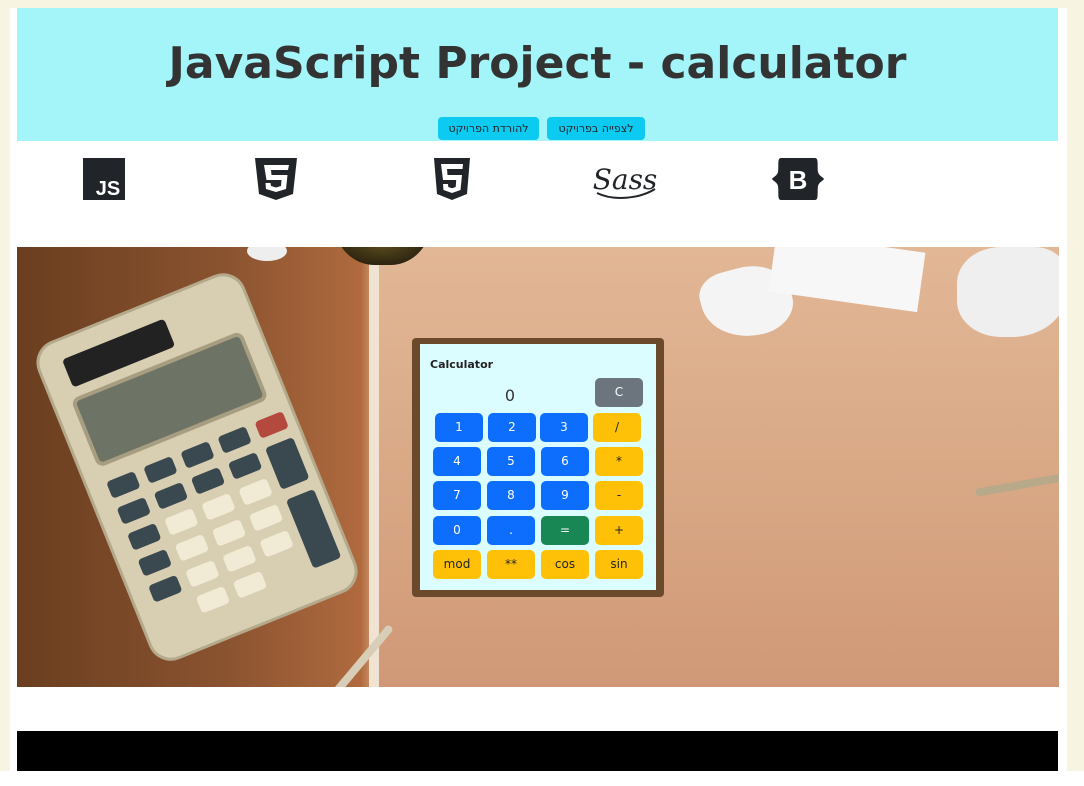  I want to click on key-5: 5, so click(511, 461).